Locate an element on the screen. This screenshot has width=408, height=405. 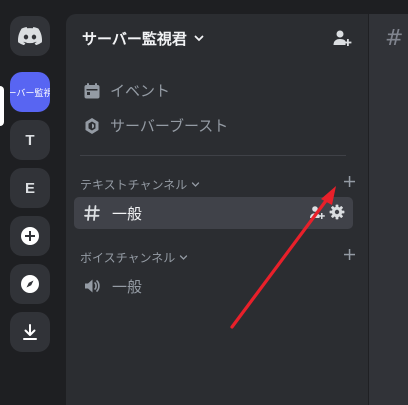
invite-to-channel-button is located at coordinates (317, 214).